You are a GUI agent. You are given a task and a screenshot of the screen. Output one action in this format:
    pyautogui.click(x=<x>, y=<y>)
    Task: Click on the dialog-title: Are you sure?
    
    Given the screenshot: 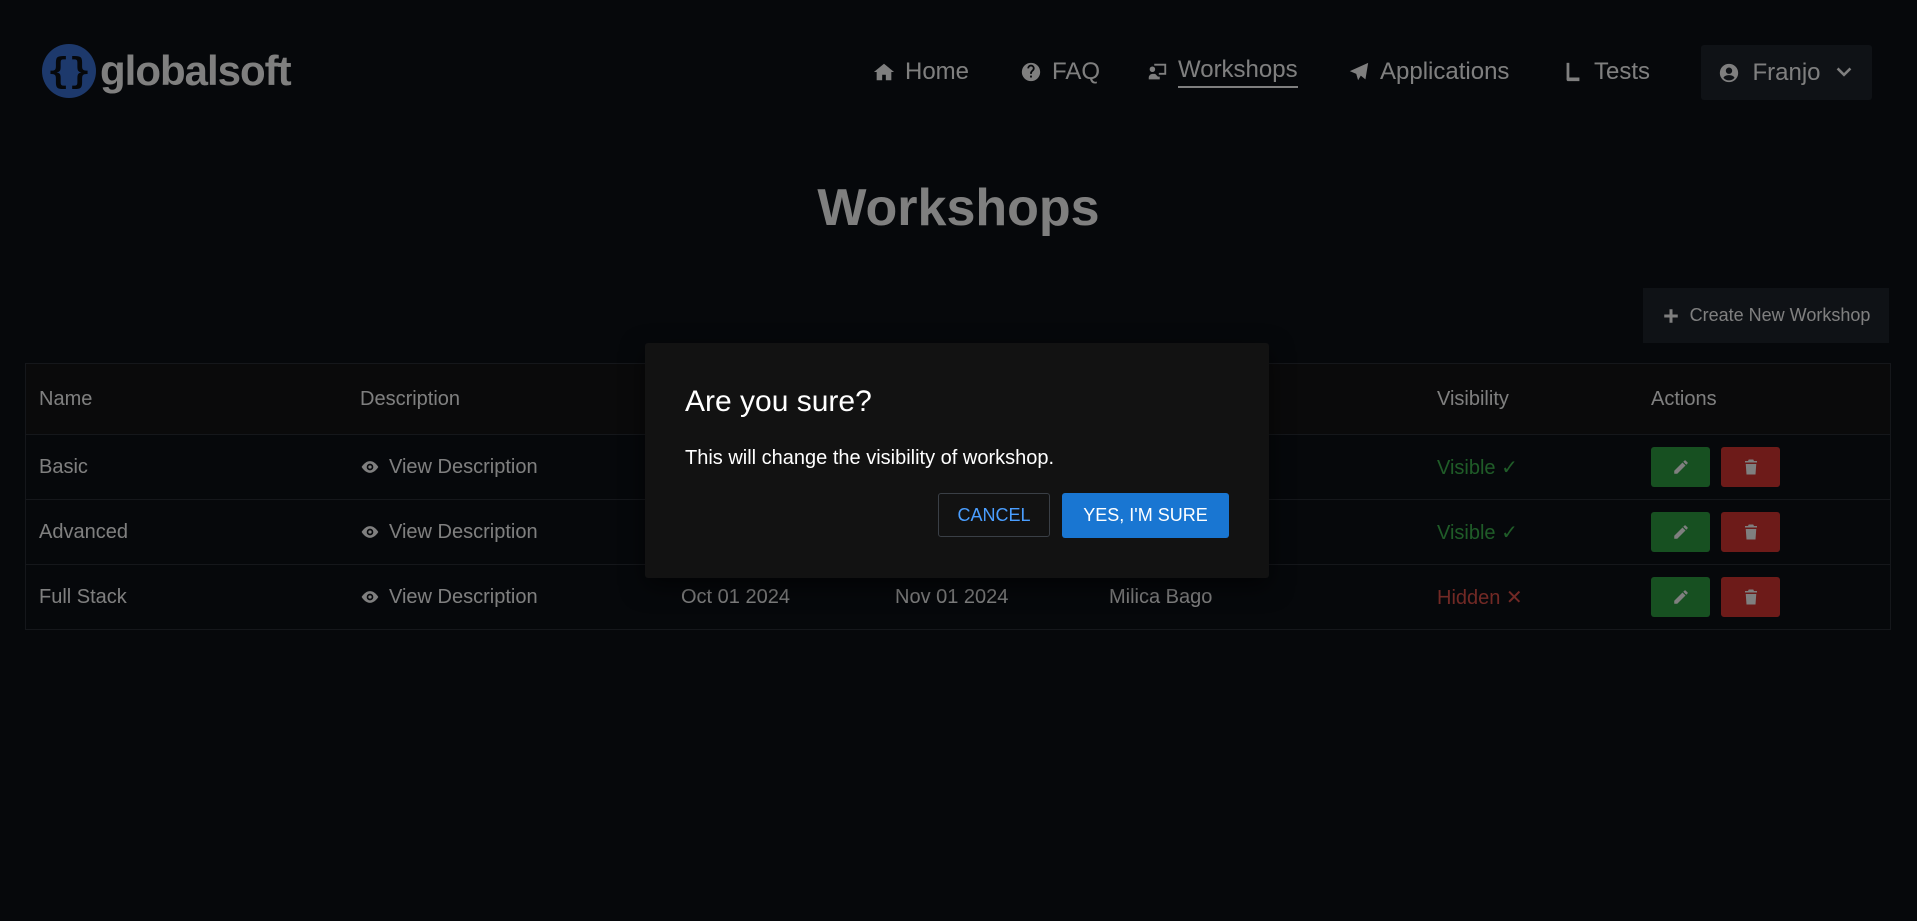 What is the action you would take?
    pyautogui.click(x=778, y=401)
    